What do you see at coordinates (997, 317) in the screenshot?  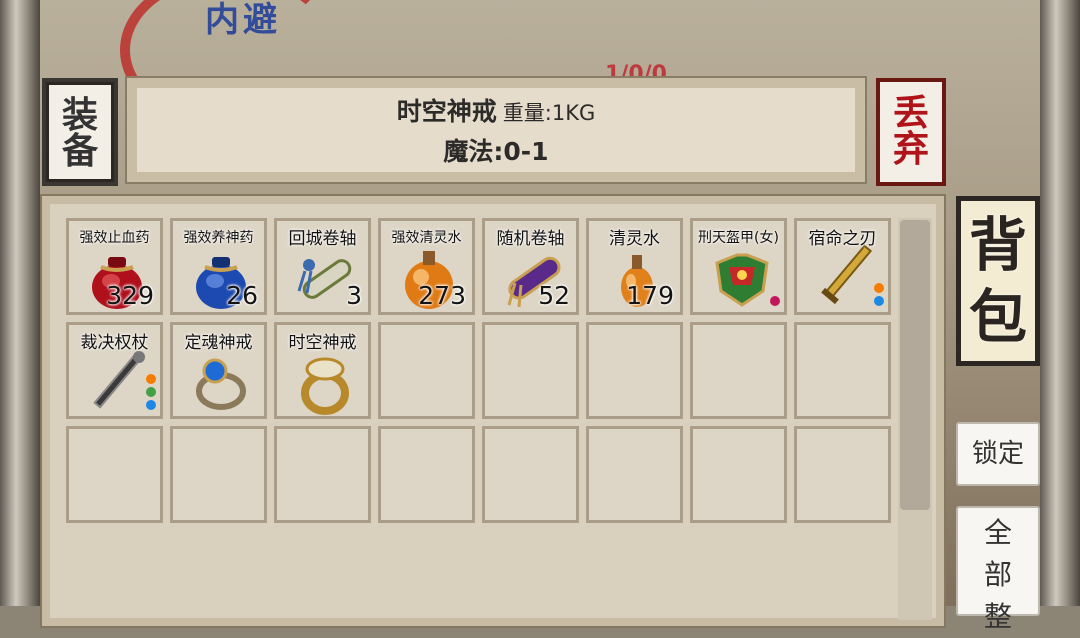 I see `bag-tab-char-2: 包` at bounding box center [997, 317].